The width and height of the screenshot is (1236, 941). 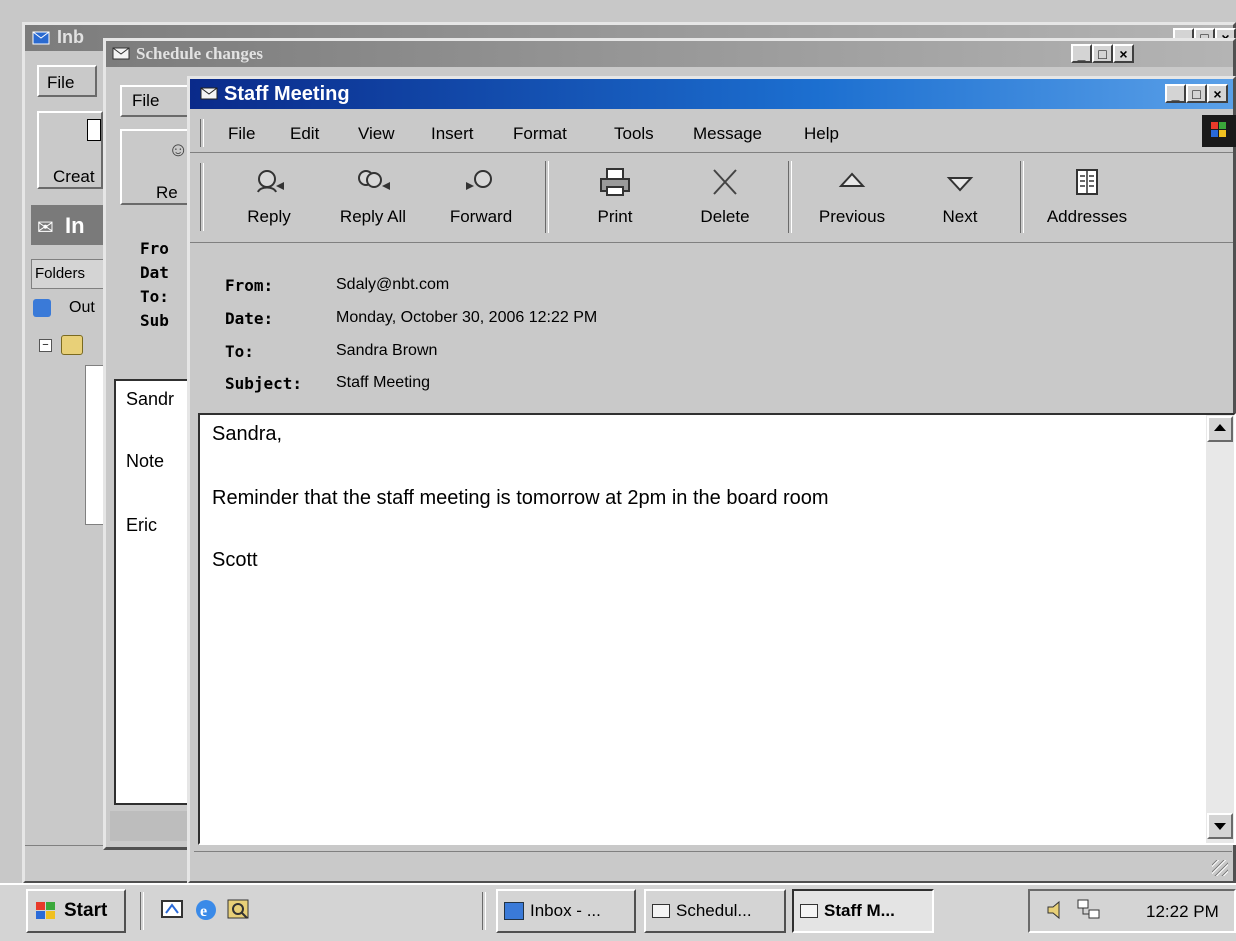 What do you see at coordinates (209, 93) in the screenshot?
I see `staff-envelope-icon` at bounding box center [209, 93].